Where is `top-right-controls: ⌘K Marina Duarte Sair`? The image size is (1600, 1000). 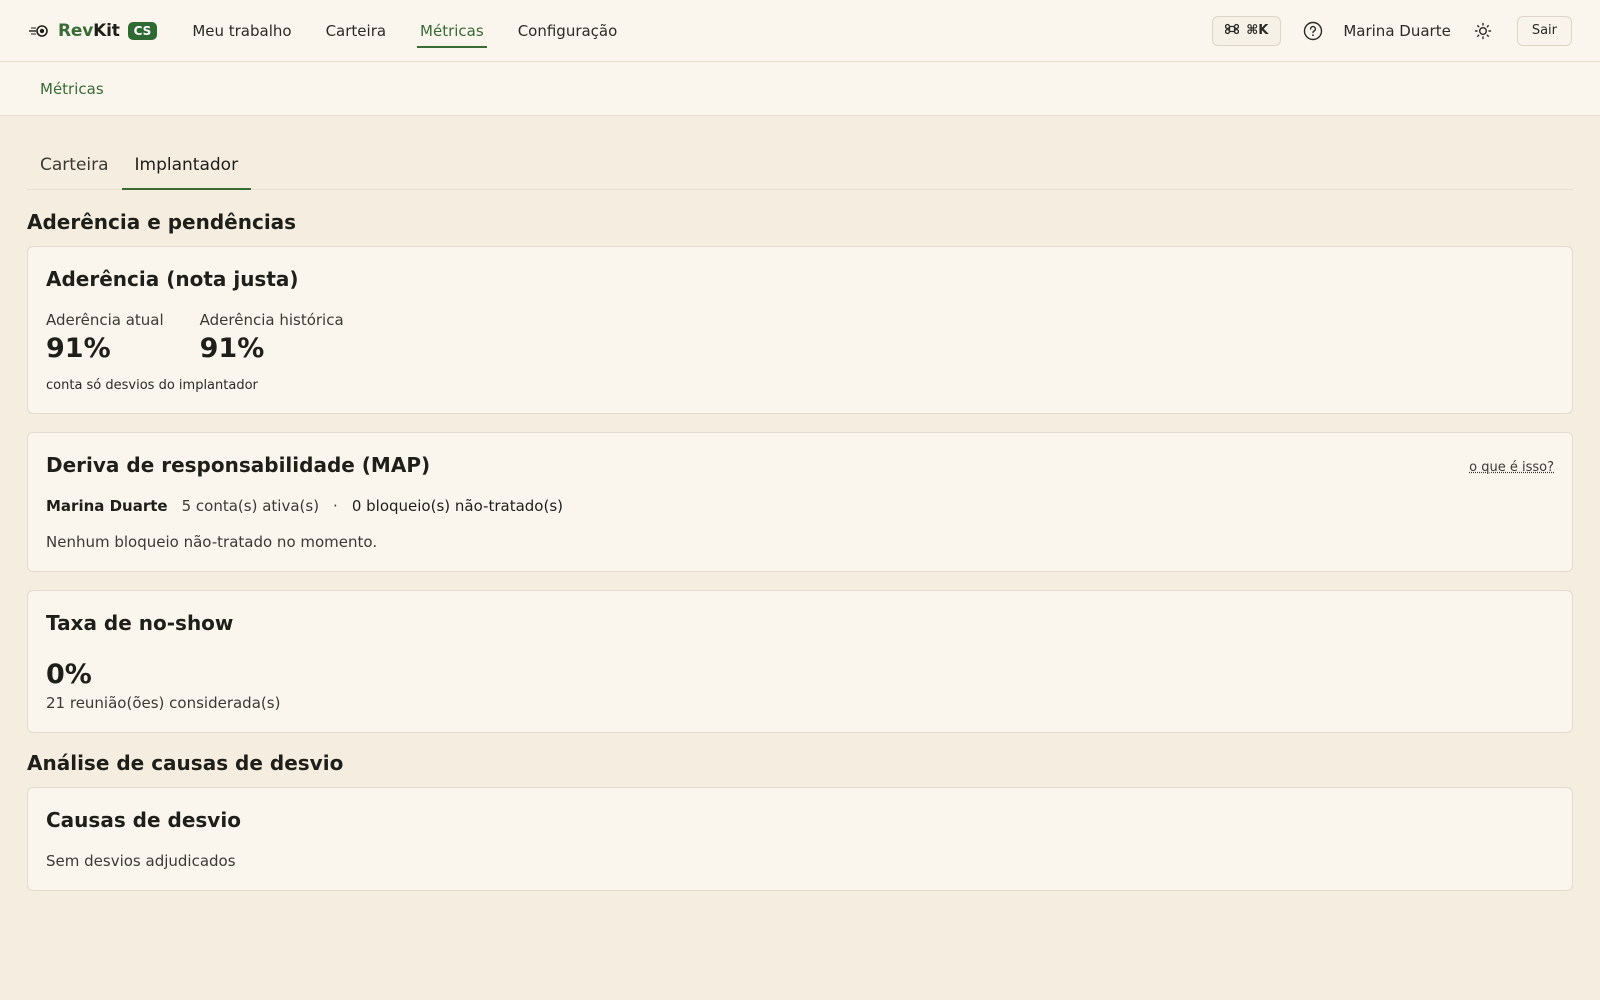 top-right-controls: ⌘K Marina Duarte Sair is located at coordinates (1392, 30).